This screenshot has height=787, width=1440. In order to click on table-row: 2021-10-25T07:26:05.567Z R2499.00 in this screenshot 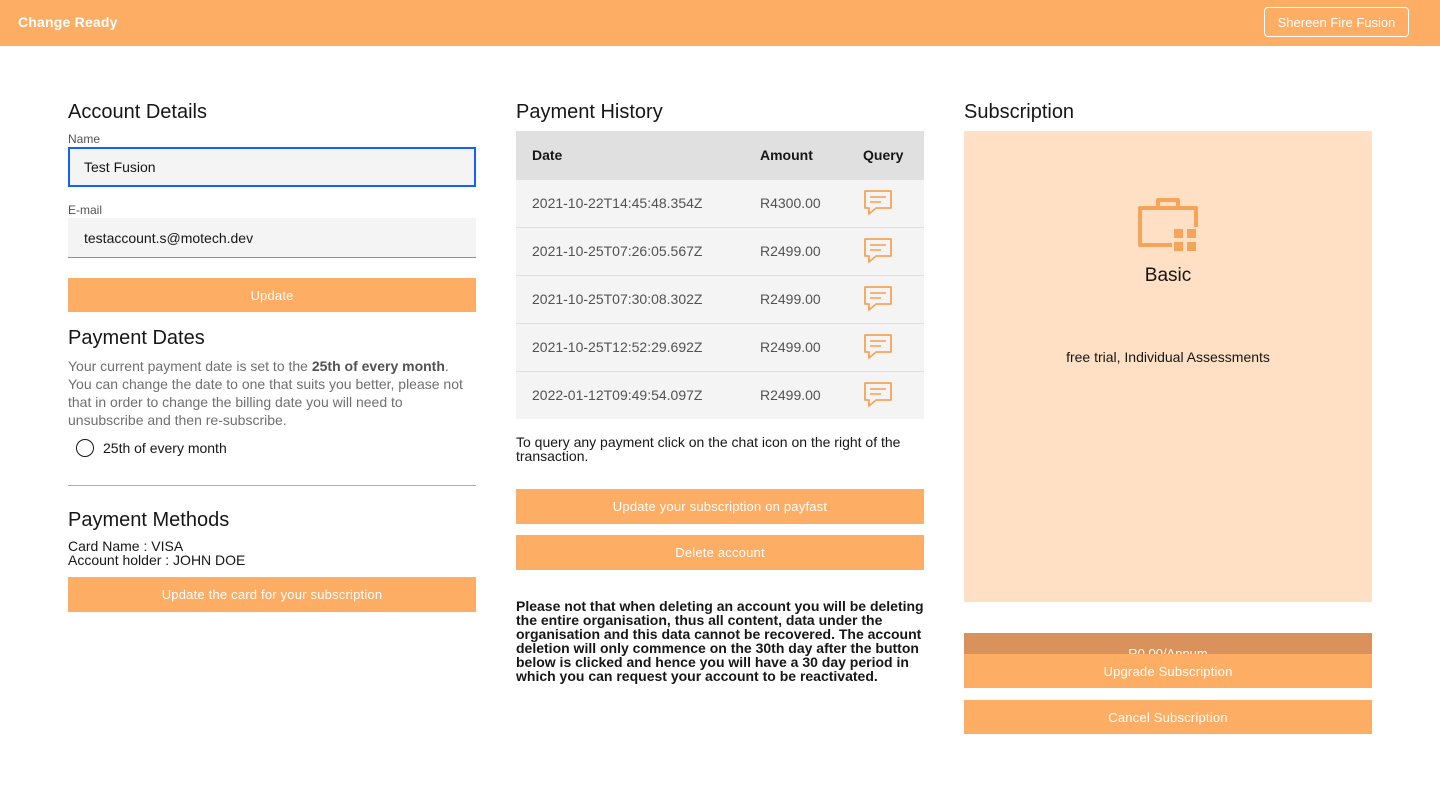, I will do `click(720, 250)`.